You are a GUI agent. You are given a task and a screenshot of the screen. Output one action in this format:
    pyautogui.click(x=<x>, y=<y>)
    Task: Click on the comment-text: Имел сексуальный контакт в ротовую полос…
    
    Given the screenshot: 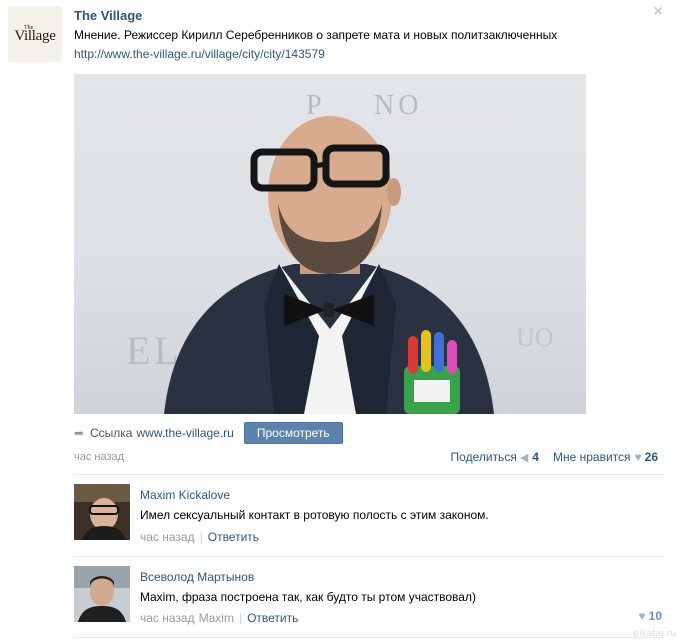 What is the action you would take?
    pyautogui.click(x=314, y=515)
    